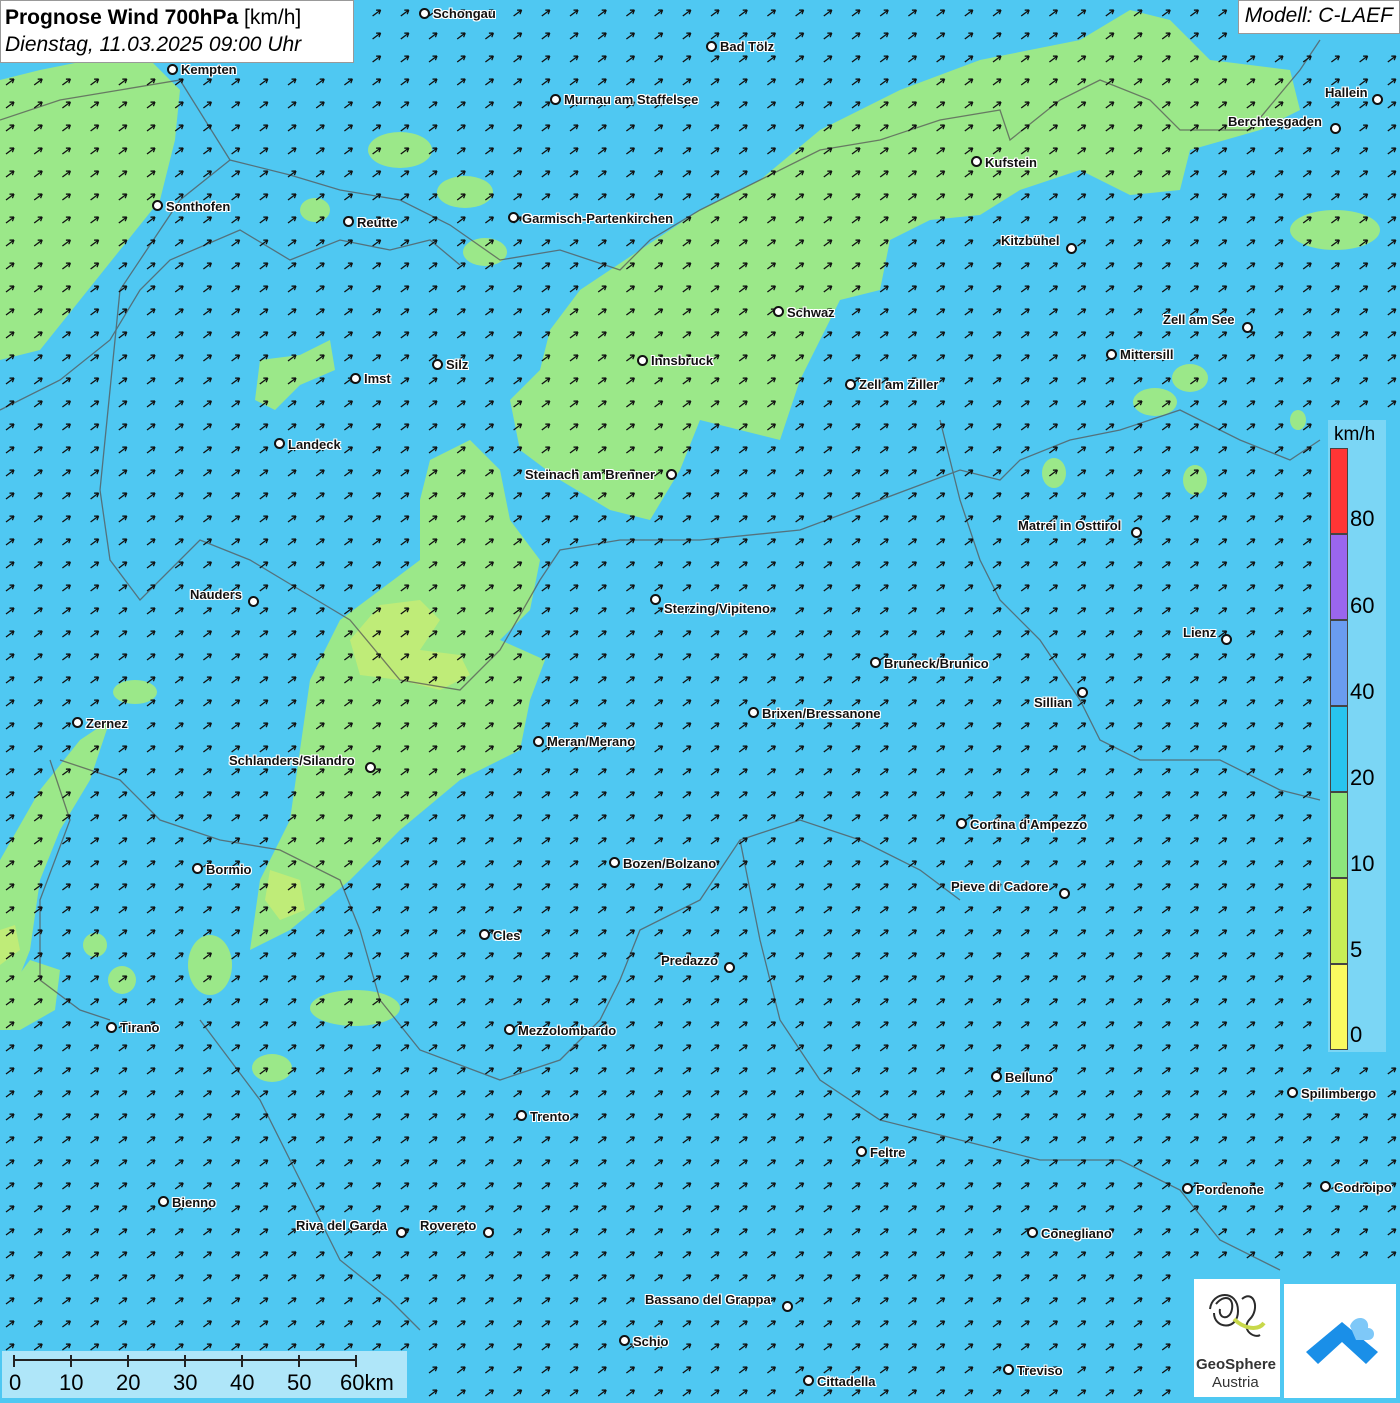  I want to click on city-label: Cles, so click(507, 935).